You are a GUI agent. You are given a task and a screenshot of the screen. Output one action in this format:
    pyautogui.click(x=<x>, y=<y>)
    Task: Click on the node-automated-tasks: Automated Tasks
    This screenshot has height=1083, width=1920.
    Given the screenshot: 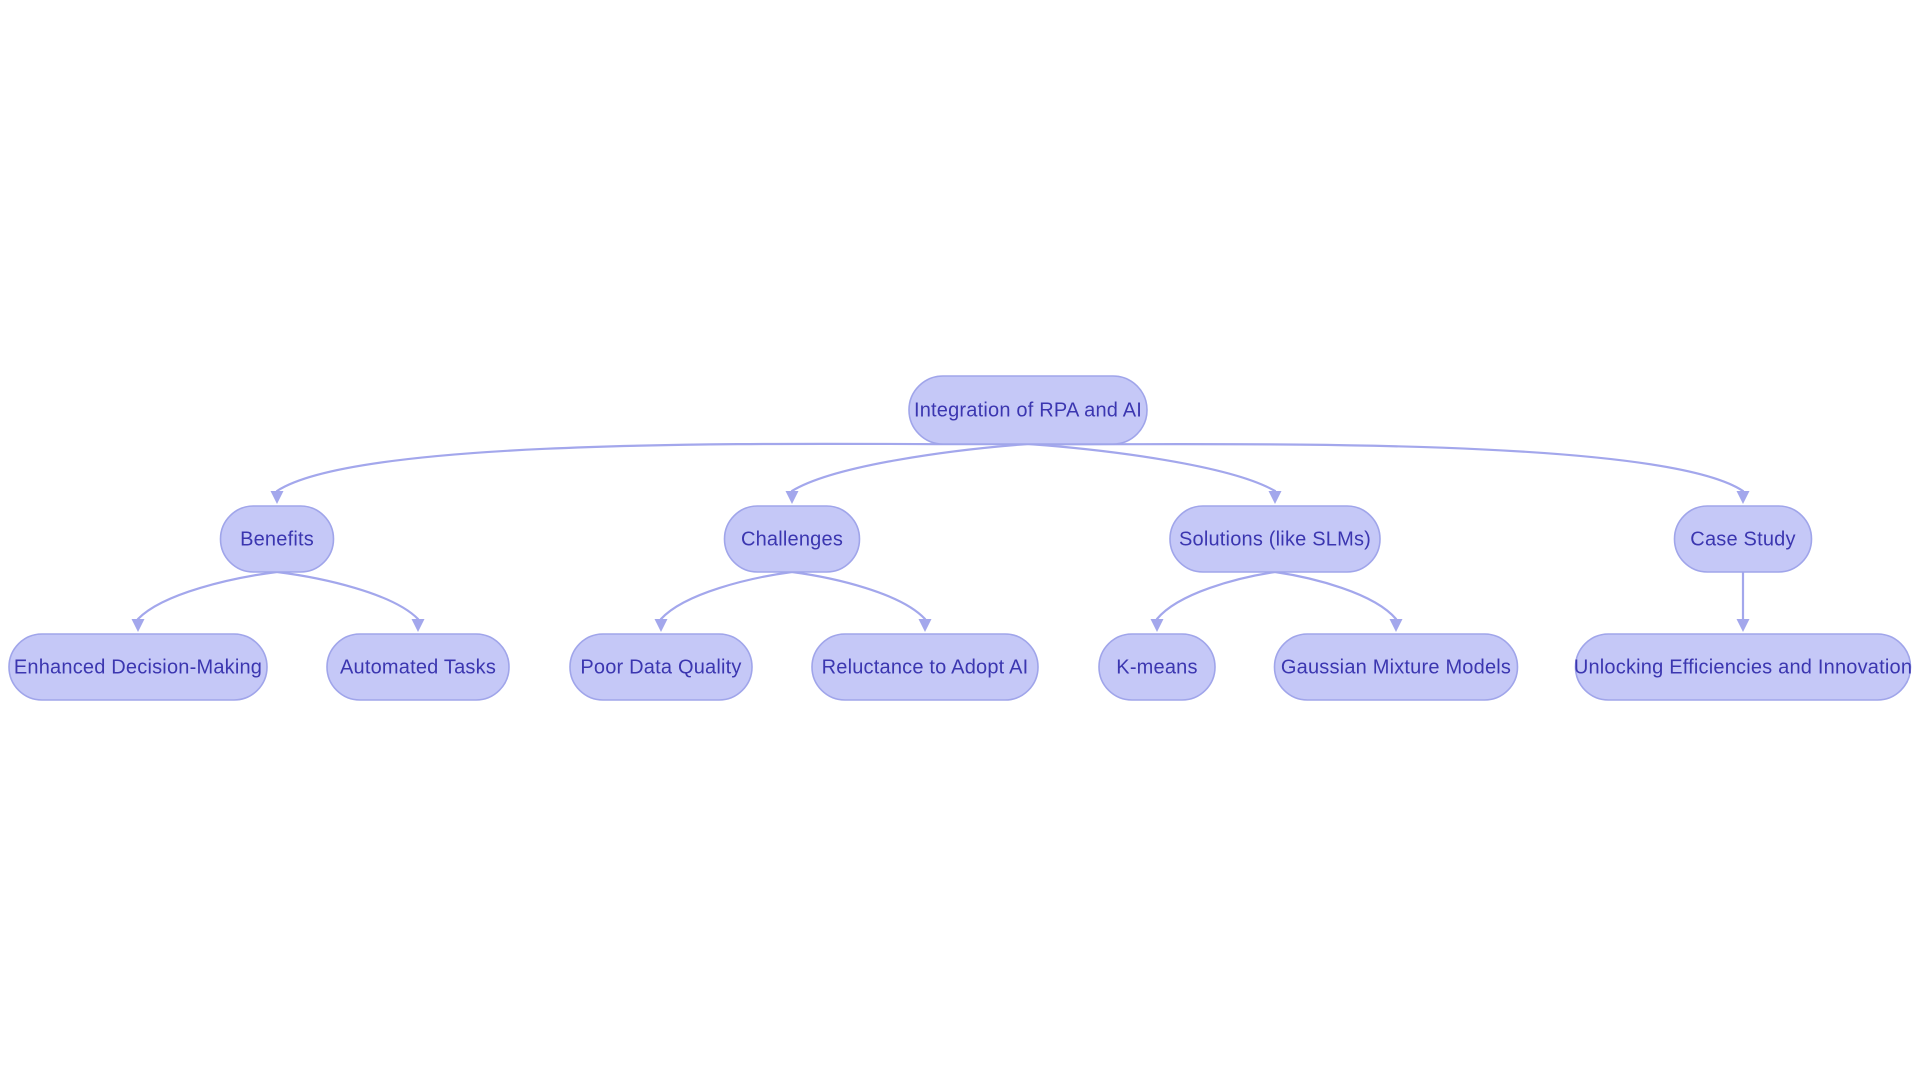 What is the action you would take?
    pyautogui.click(x=418, y=667)
    